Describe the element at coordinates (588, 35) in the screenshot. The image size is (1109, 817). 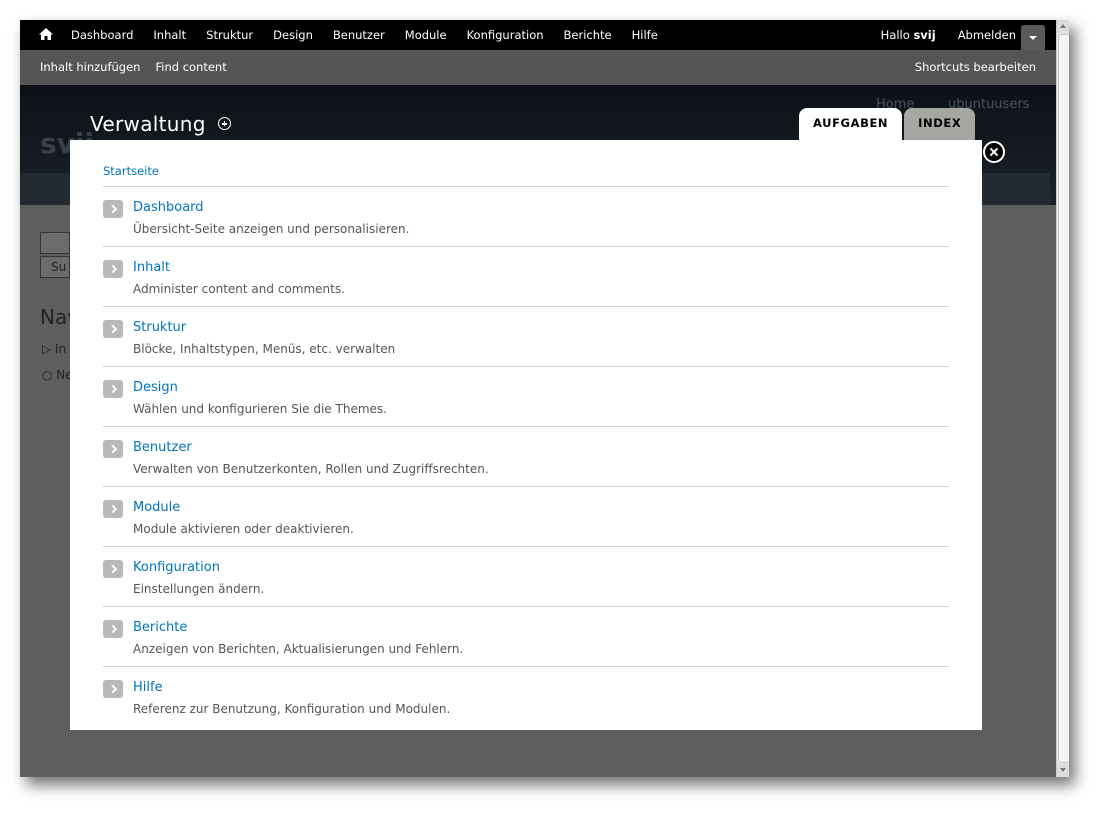
I see `toolbar-item-berichte: Berichte` at that location.